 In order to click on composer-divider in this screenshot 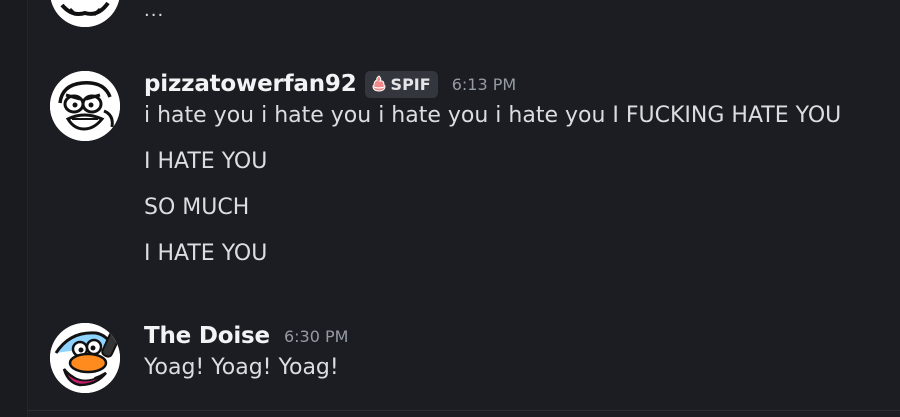, I will do `click(464, 410)`.